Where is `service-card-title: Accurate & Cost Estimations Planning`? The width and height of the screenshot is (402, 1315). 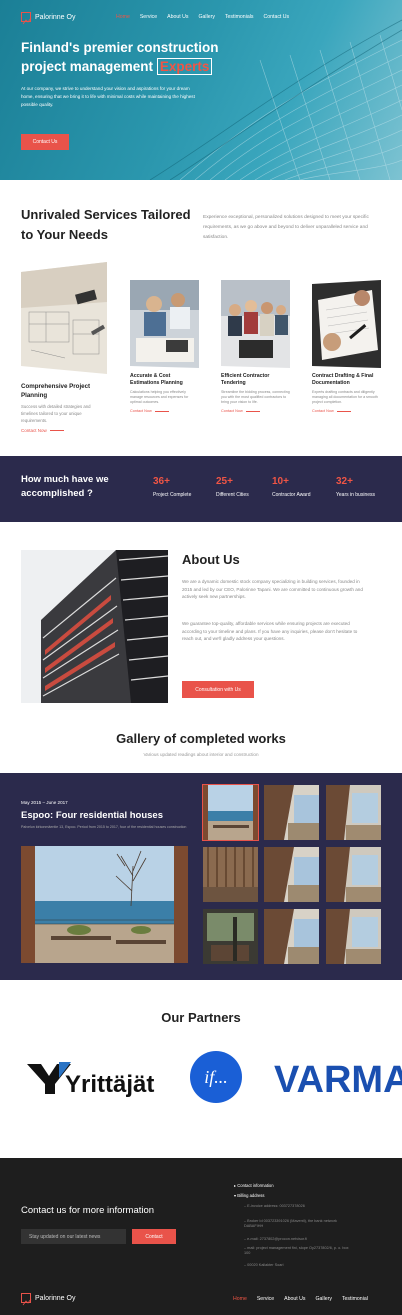 service-card-title: Accurate & Cost Estimations Planning is located at coordinates (156, 379).